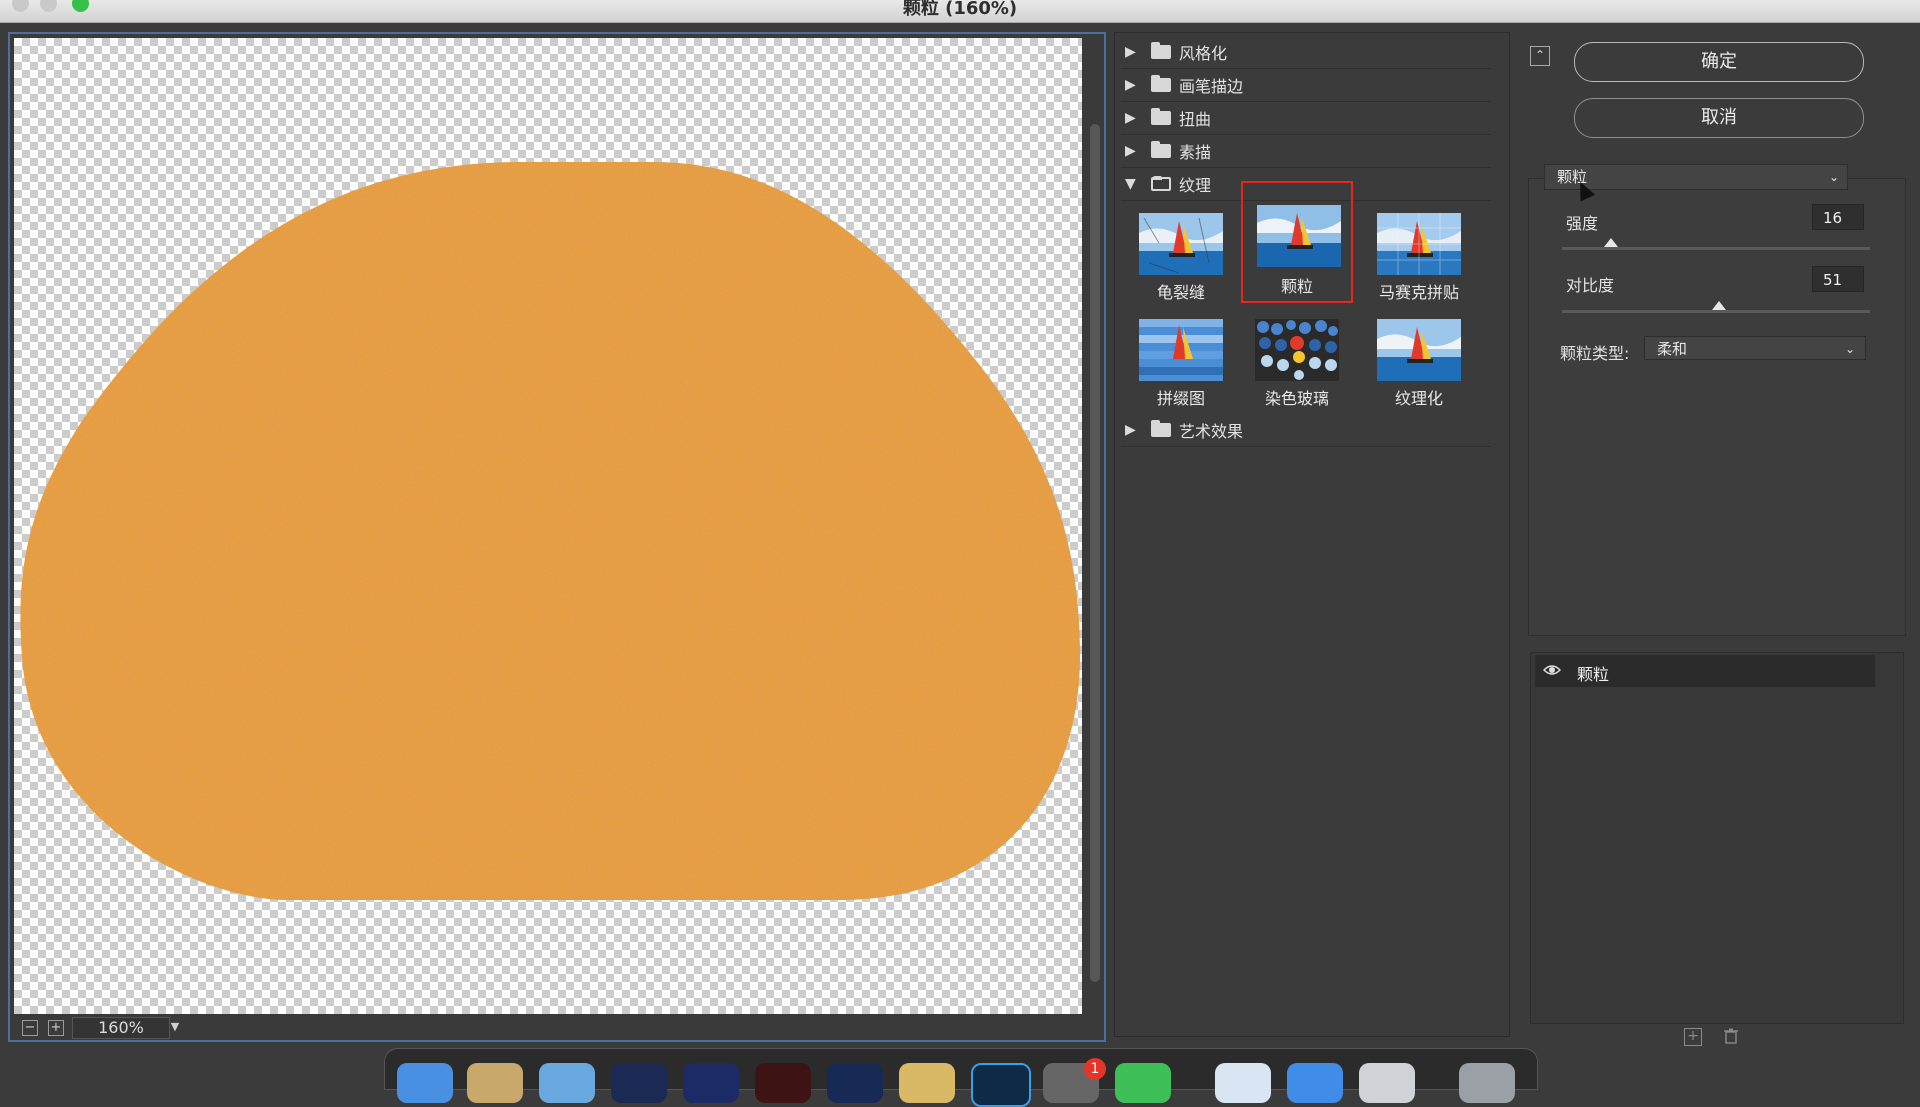 The image size is (1920, 1107). I want to click on texturizer-thumbnail, so click(1419, 350).